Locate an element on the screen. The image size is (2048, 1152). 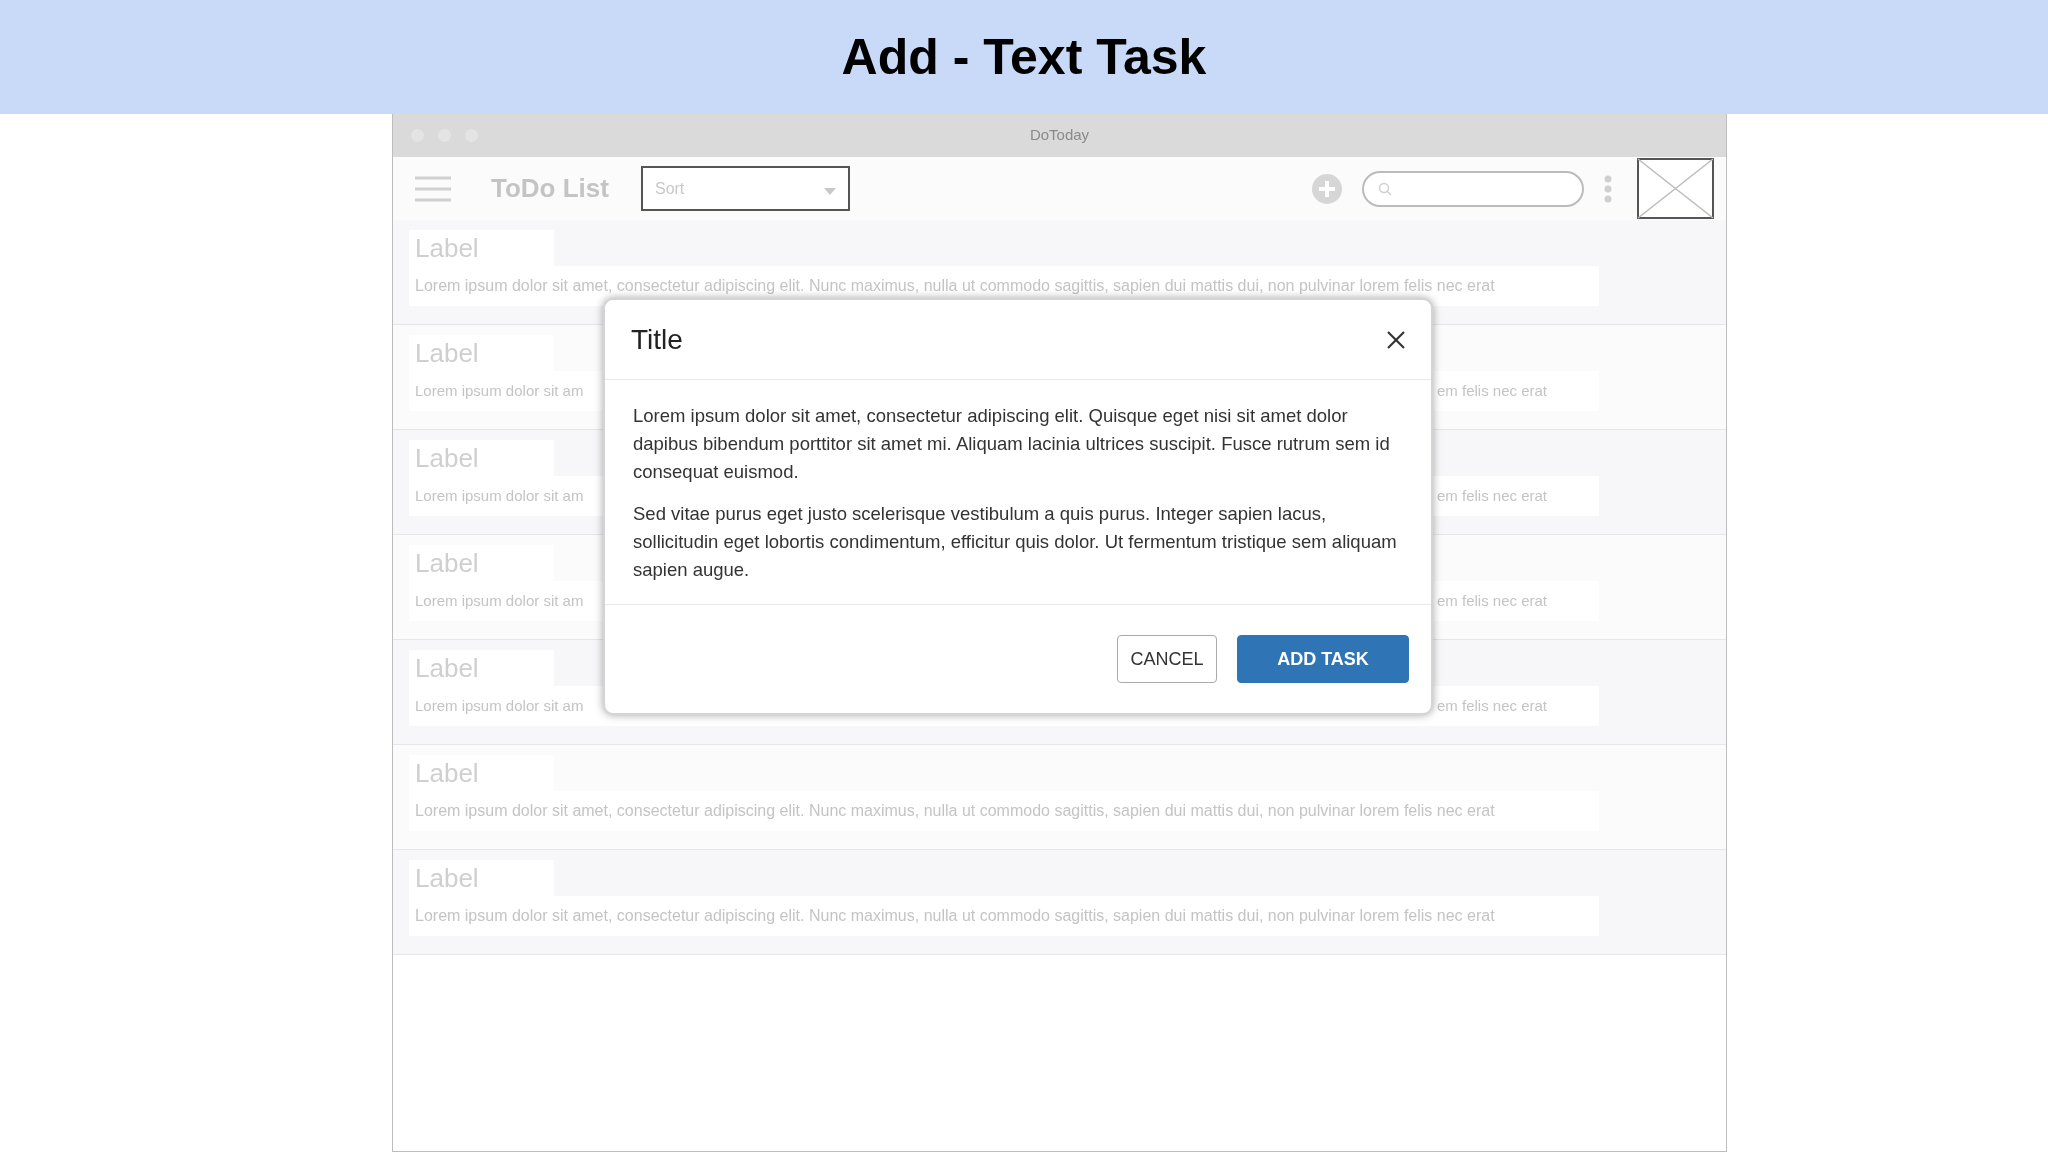
search-field is located at coordinates (1472, 188).